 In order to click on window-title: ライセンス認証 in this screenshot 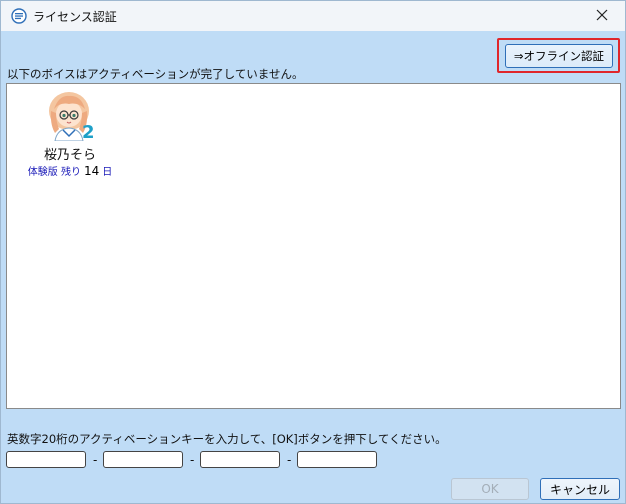, I will do `click(75, 17)`.